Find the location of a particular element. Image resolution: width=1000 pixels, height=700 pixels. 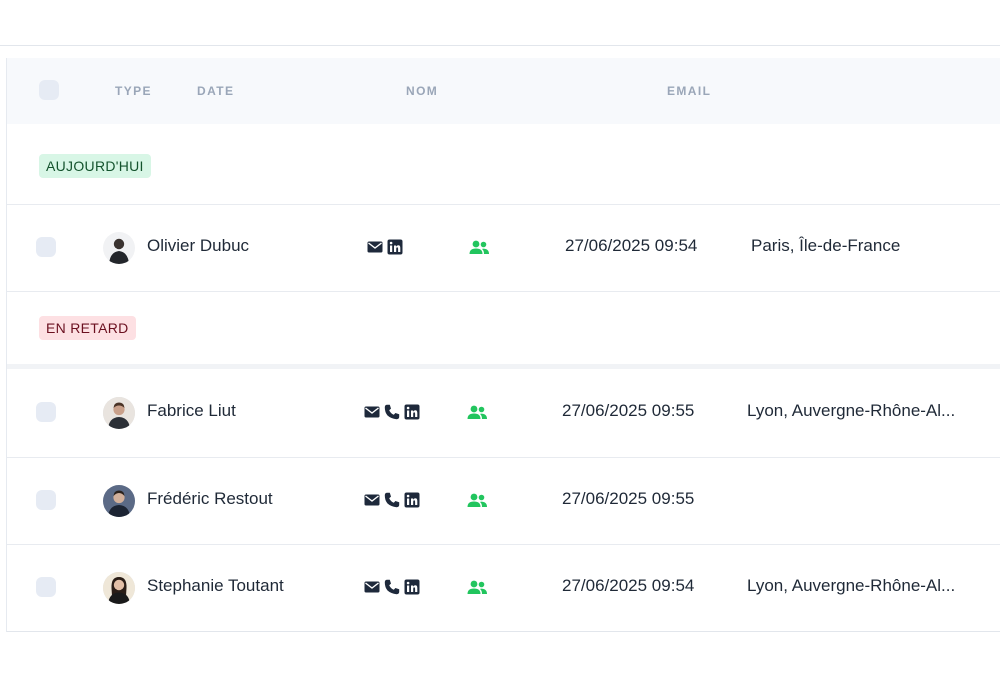

table-header: TYPE DATE NOM EMAIL is located at coordinates (503, 91).